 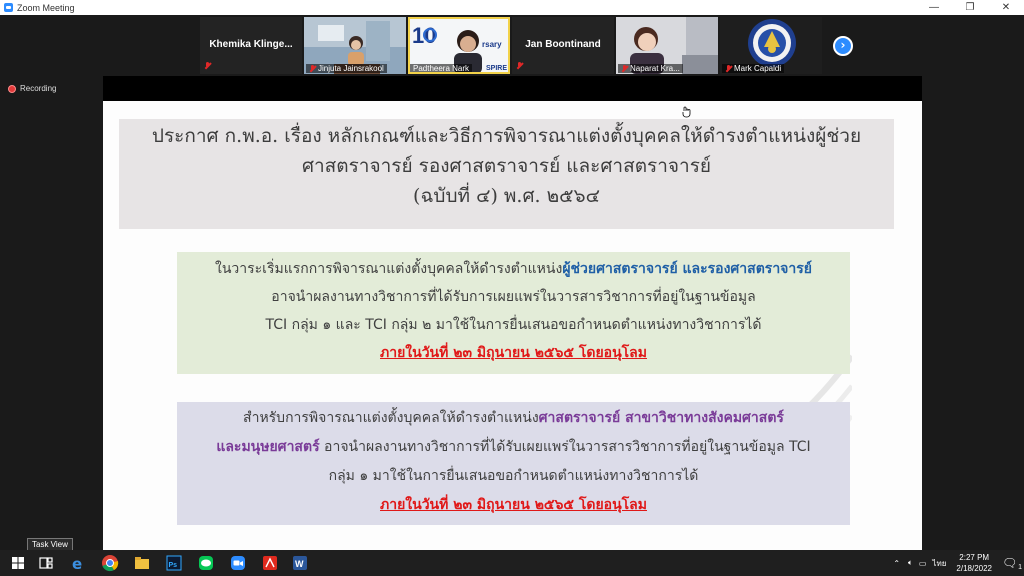 I want to click on highlight-positions: ผู้ช่วยศาสตราจารย์ และรองศาสตราจารย์, so click(x=687, y=269).